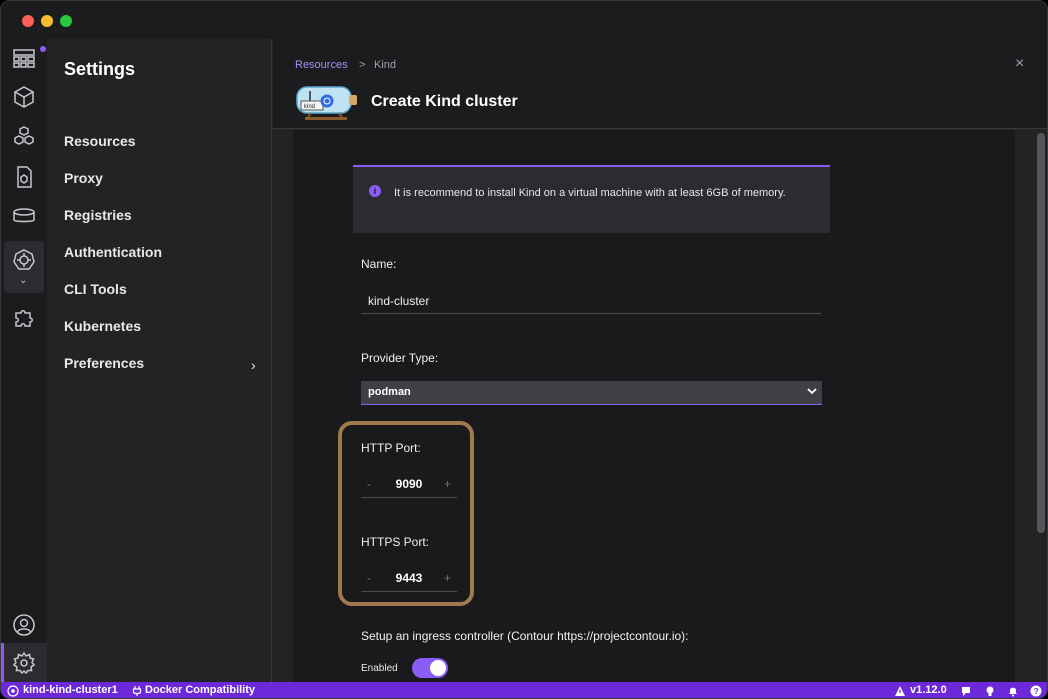 The height and width of the screenshot is (699, 1048). I want to click on plug-icon, so click(137, 691).